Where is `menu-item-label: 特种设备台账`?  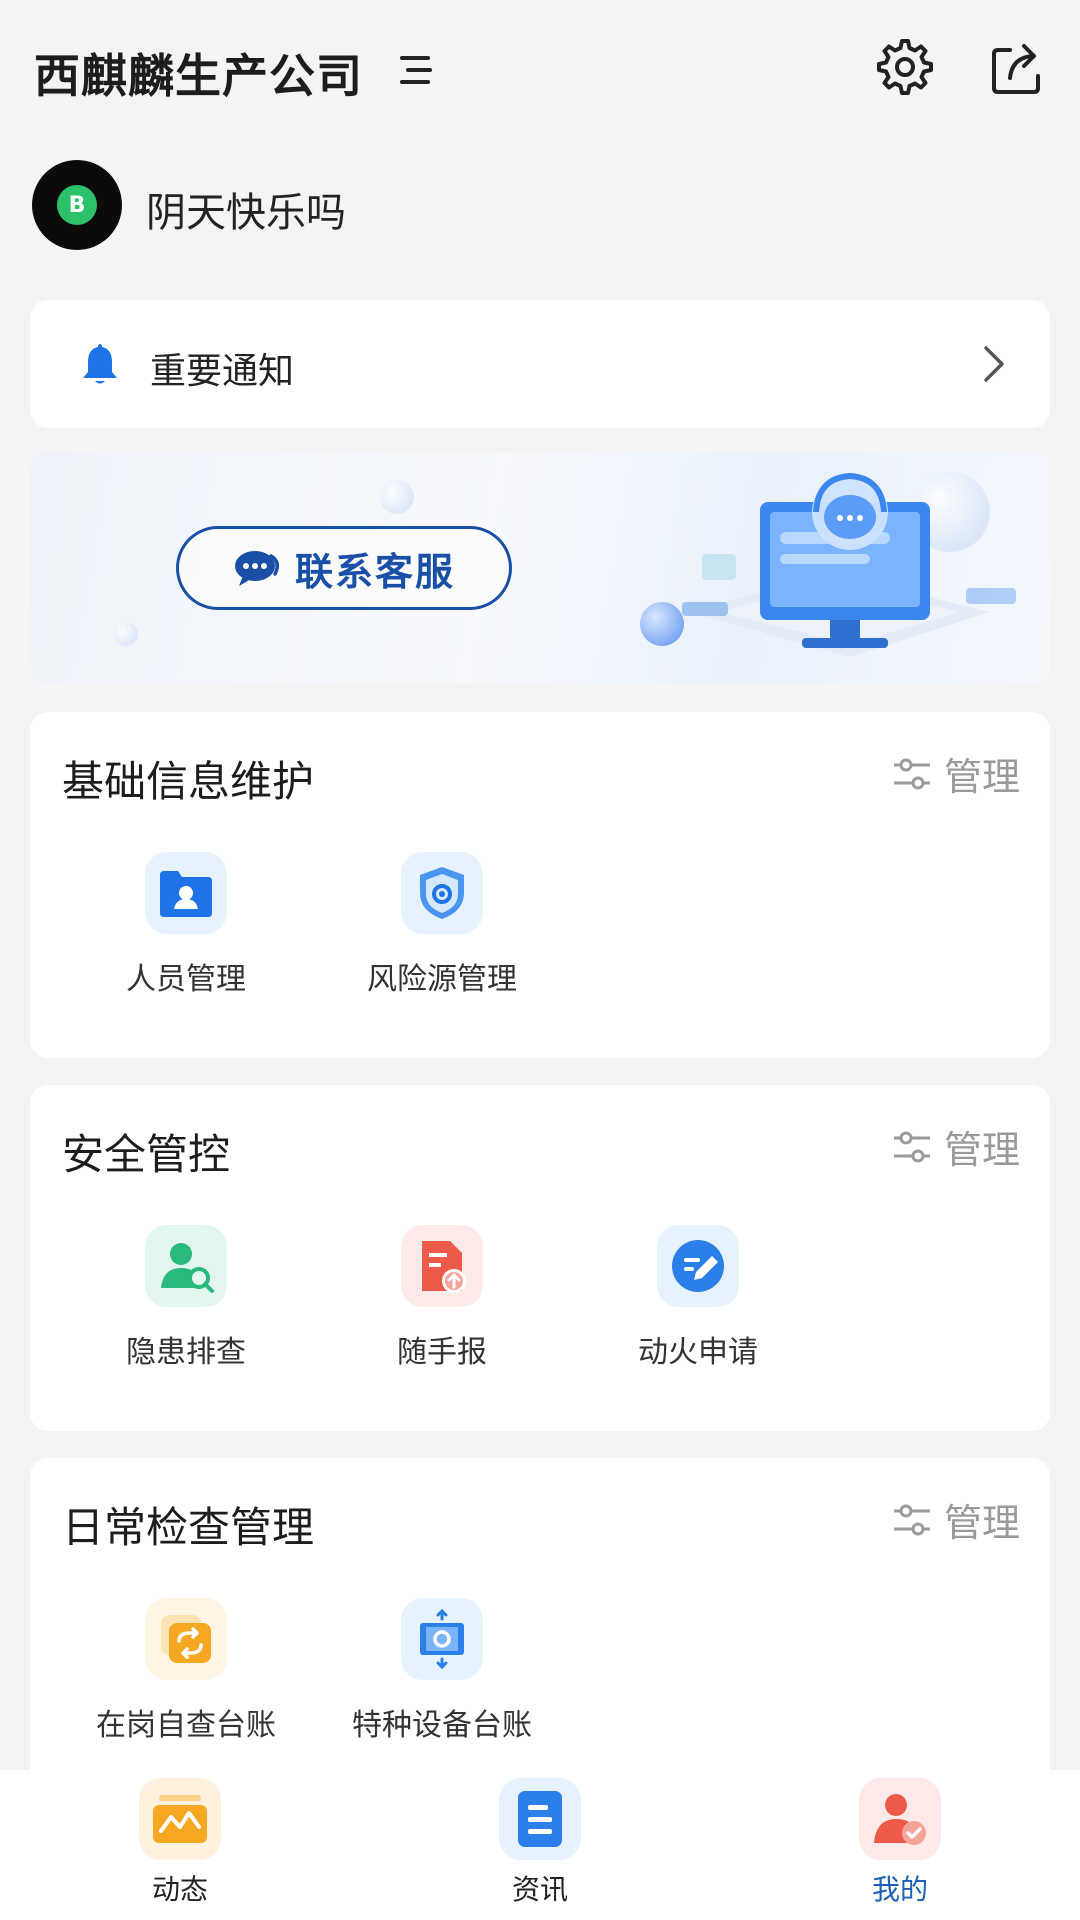
menu-item-label: 特种设备台账 is located at coordinates (442, 1725).